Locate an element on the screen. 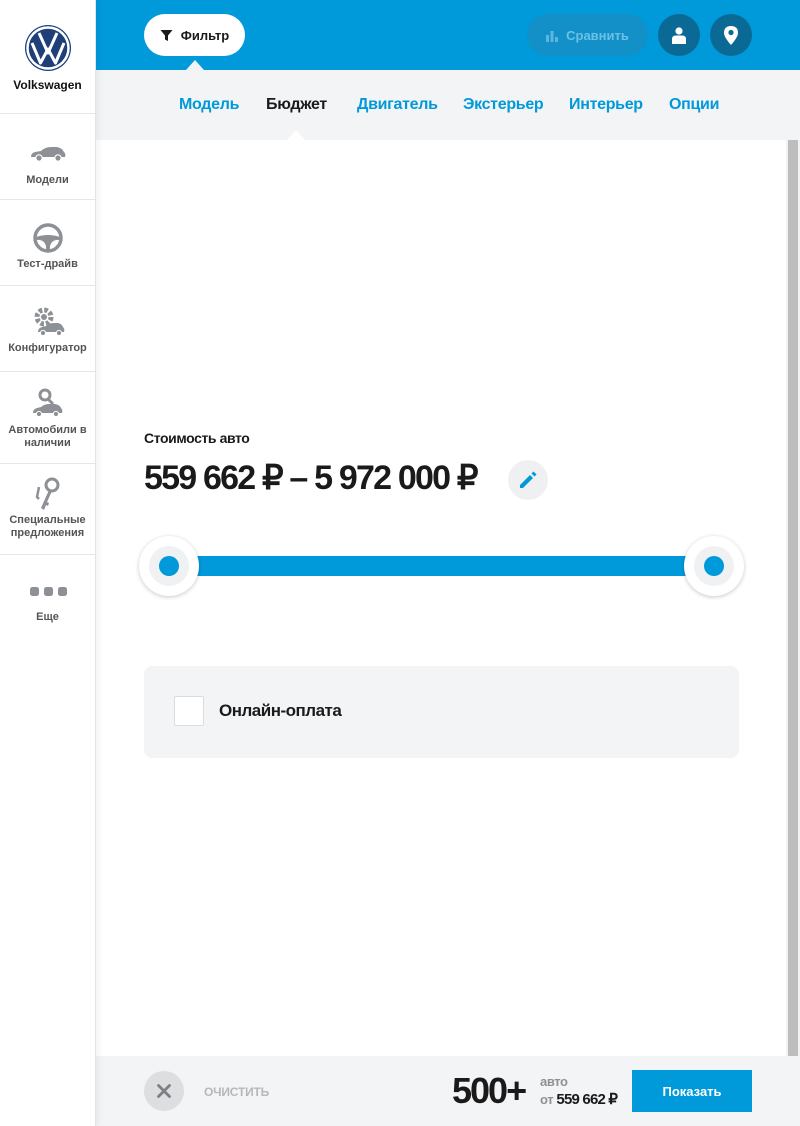  filter-caret is located at coordinates (195, 65).